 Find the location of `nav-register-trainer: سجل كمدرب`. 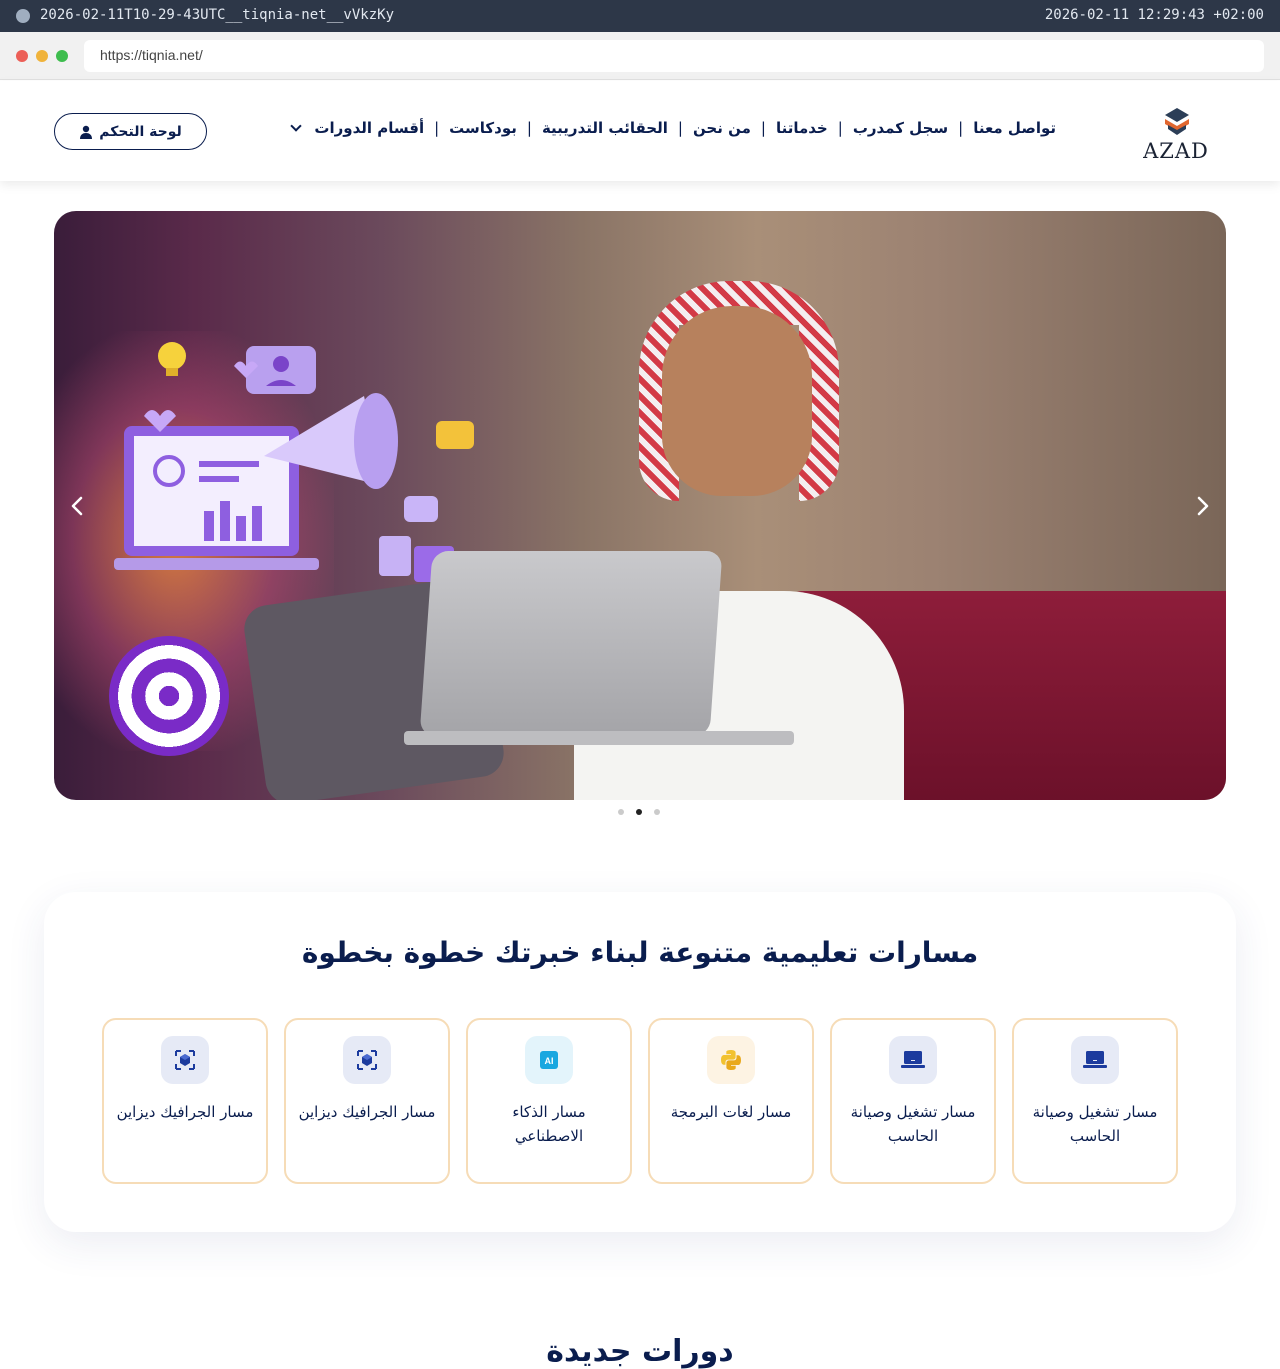

nav-register-trainer: سجل كمدرب is located at coordinates (900, 128).